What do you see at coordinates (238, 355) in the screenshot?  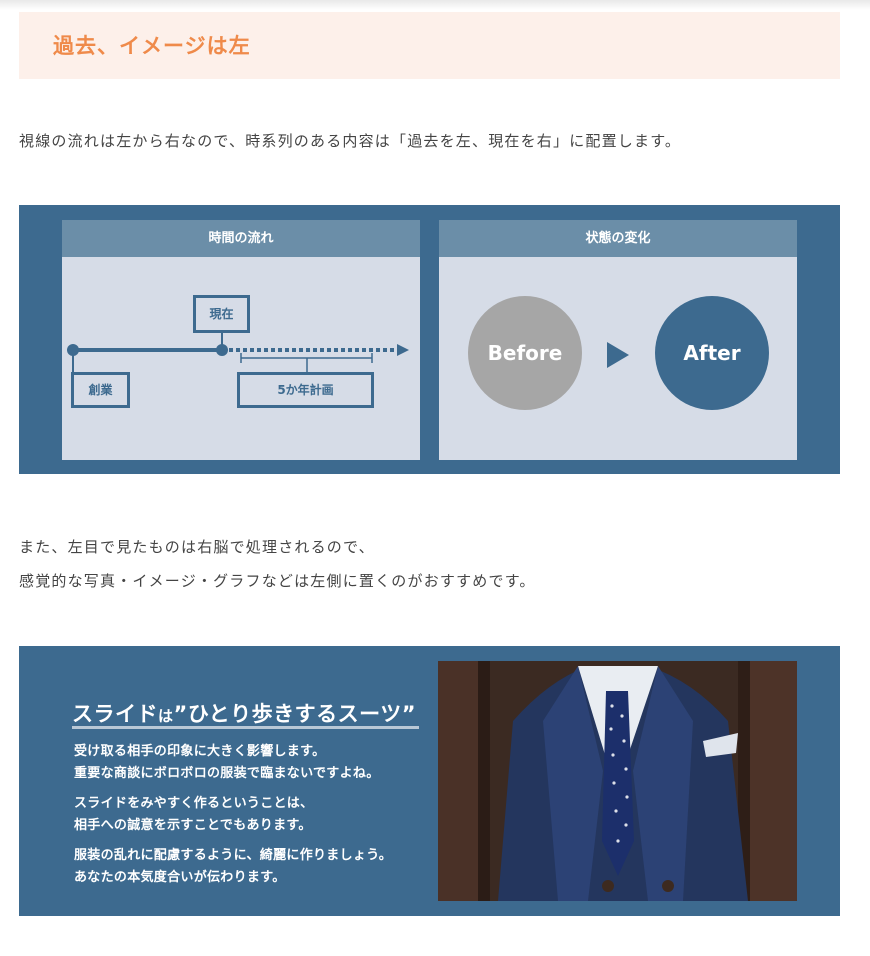 I see `timeline-arrow` at bounding box center [238, 355].